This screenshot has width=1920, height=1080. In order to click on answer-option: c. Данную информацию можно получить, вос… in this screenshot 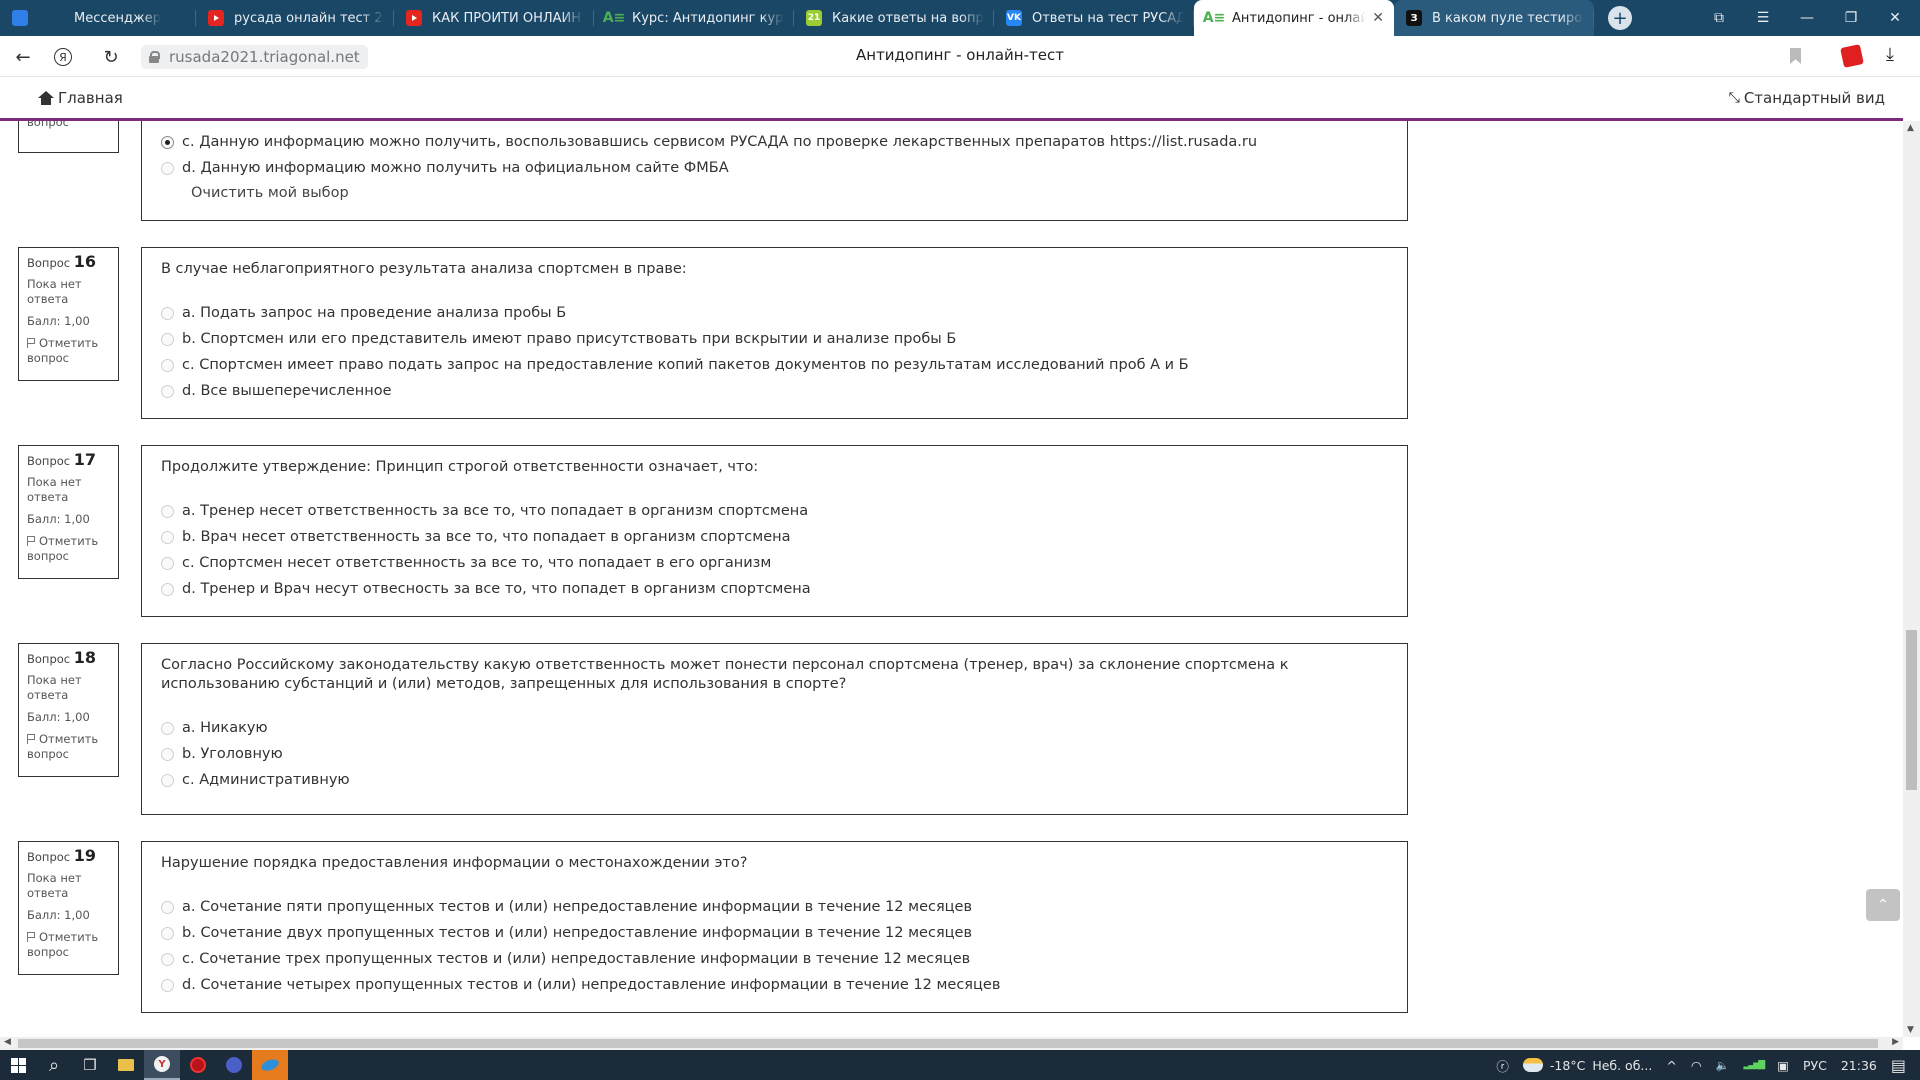, I will do `click(774, 142)`.